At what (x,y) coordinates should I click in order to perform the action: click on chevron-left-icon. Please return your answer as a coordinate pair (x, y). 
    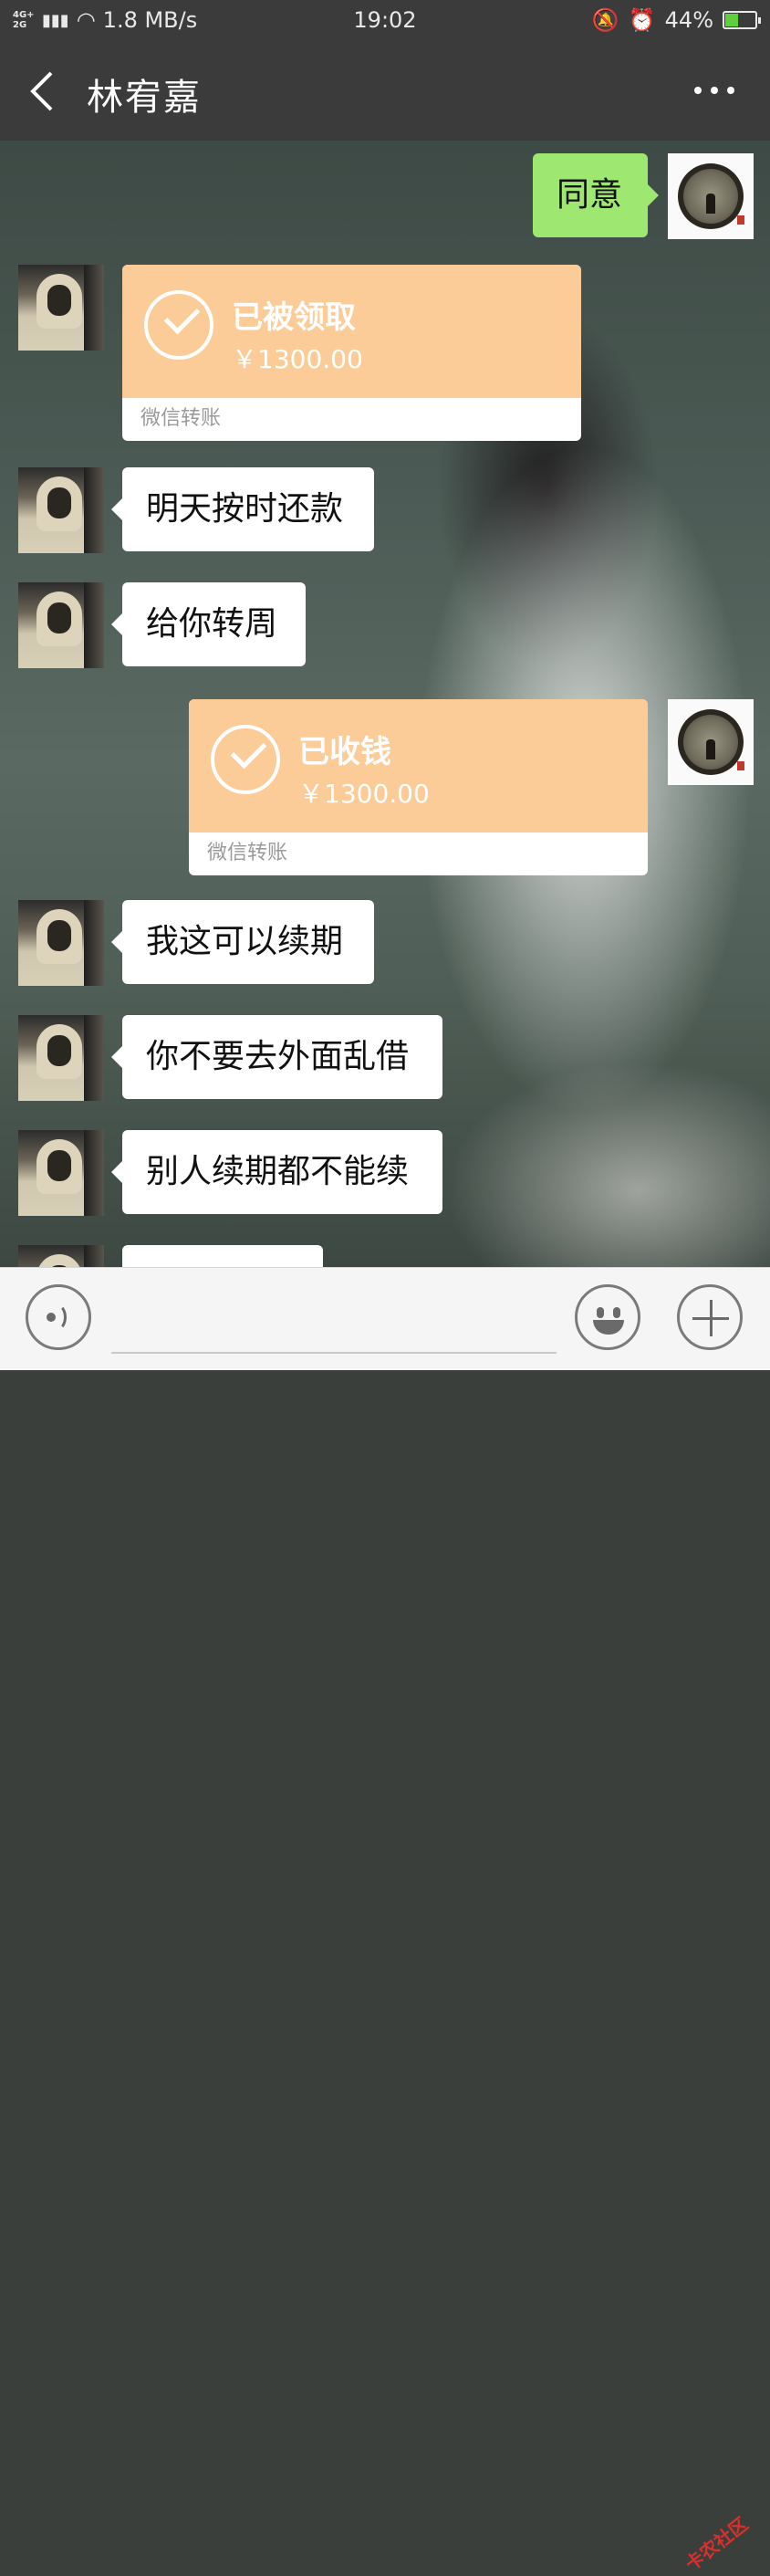
    Looking at the image, I should click on (41, 91).